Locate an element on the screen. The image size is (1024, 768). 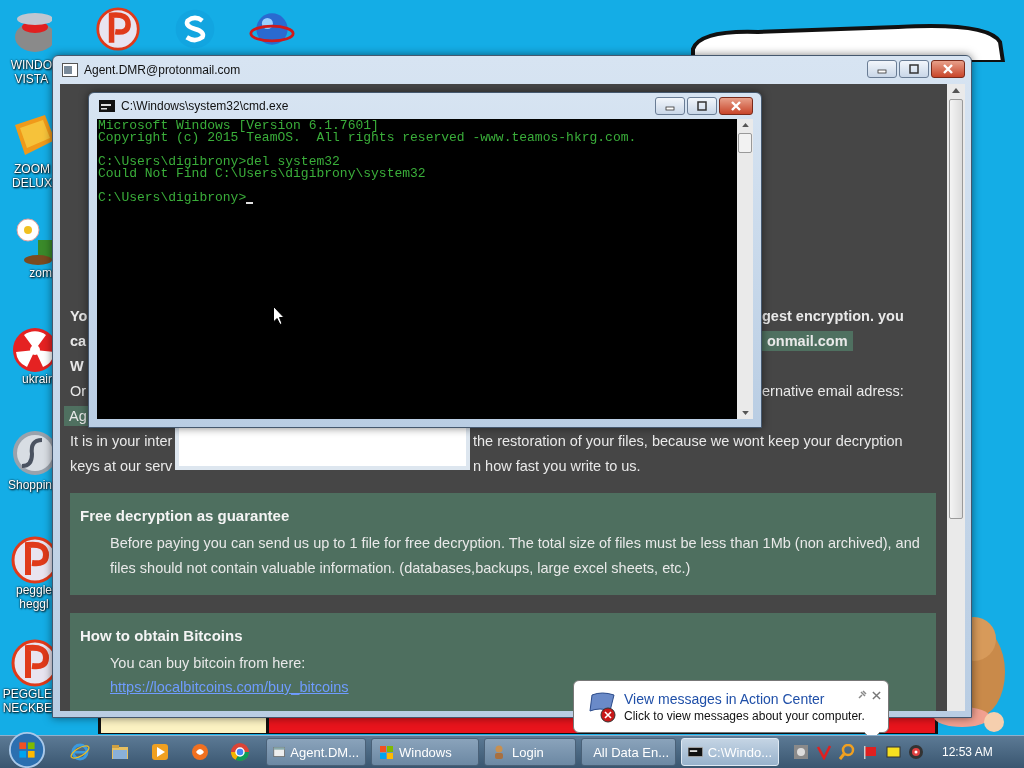
clock: 12:53 AM is located at coordinates (967, 752).